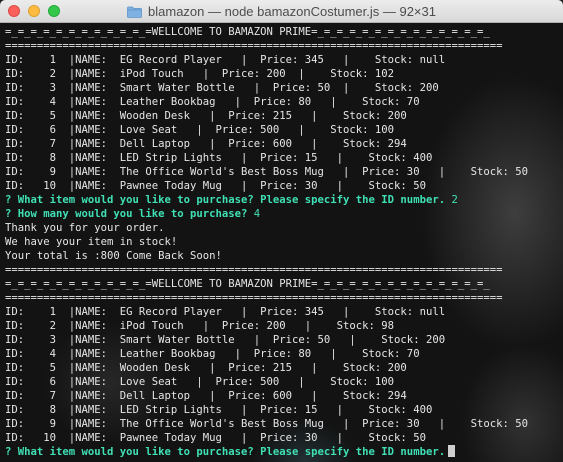  I want to click on prompt-answer: 4, so click(254, 214).